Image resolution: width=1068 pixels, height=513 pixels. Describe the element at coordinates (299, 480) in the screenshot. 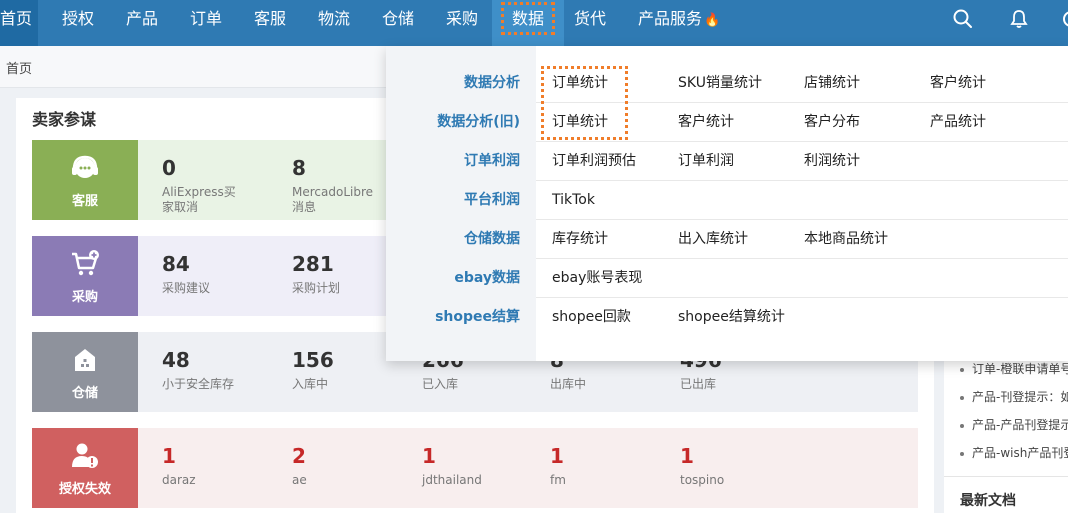

I see `metric-label: ae` at that location.